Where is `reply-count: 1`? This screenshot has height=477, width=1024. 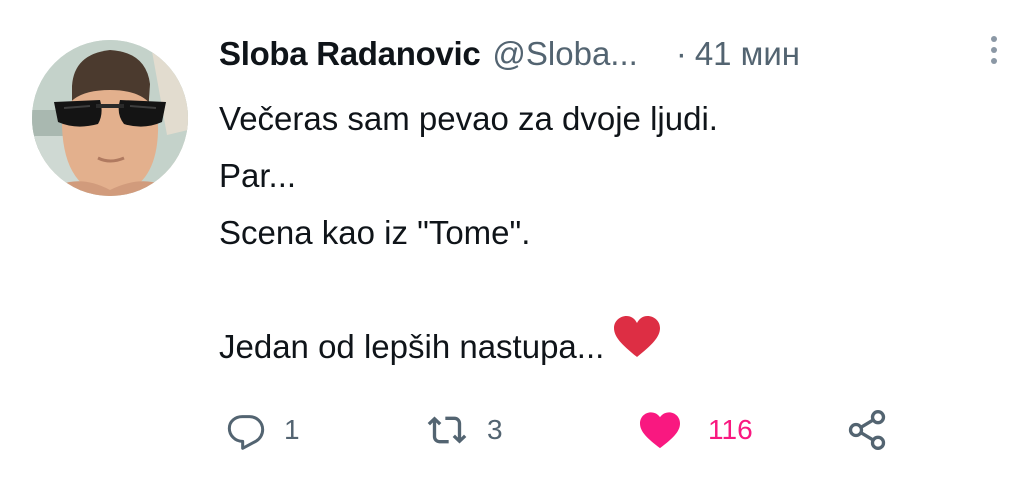 reply-count: 1 is located at coordinates (292, 429).